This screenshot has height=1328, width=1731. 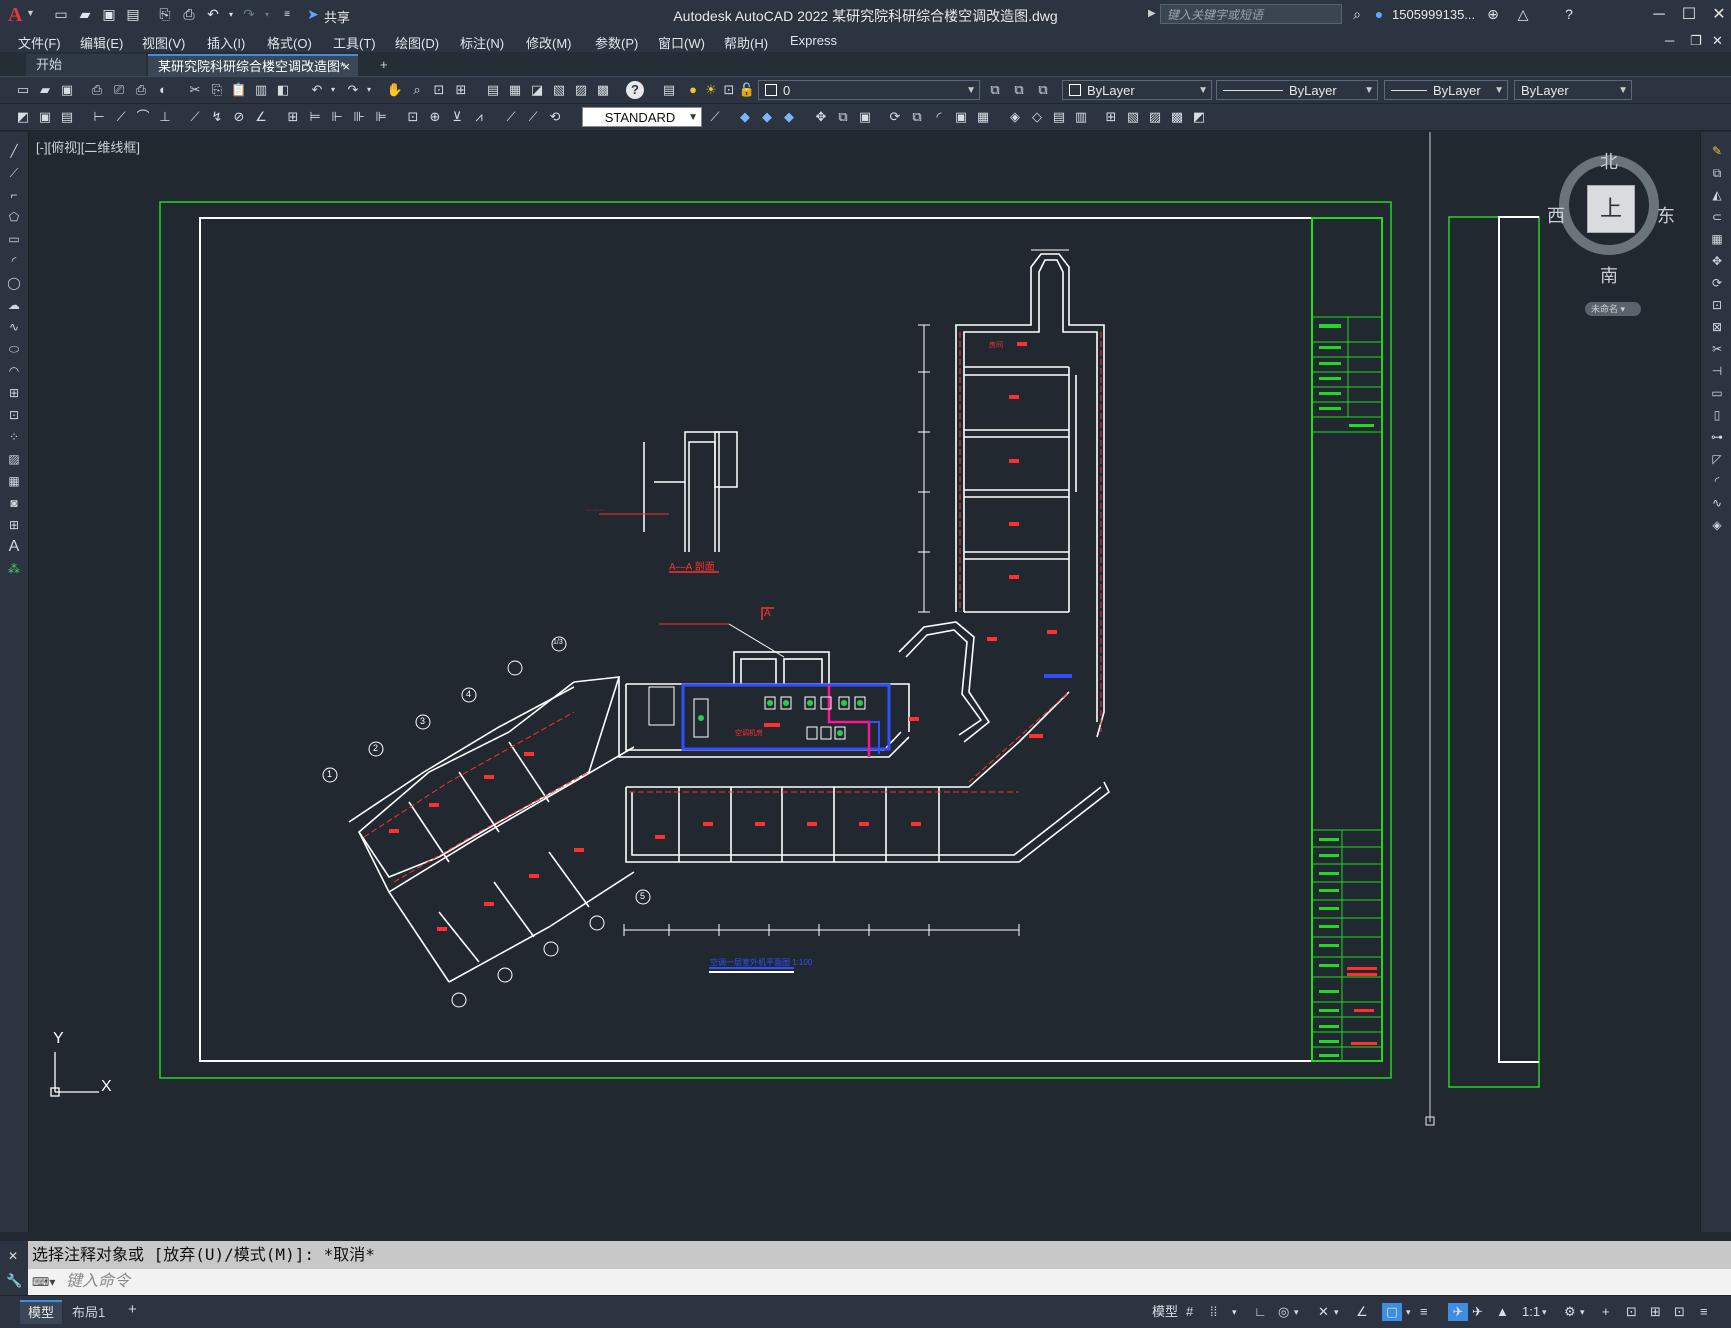 What do you see at coordinates (511, 117) in the screenshot?
I see `dim-edit-icon: ⟋` at bounding box center [511, 117].